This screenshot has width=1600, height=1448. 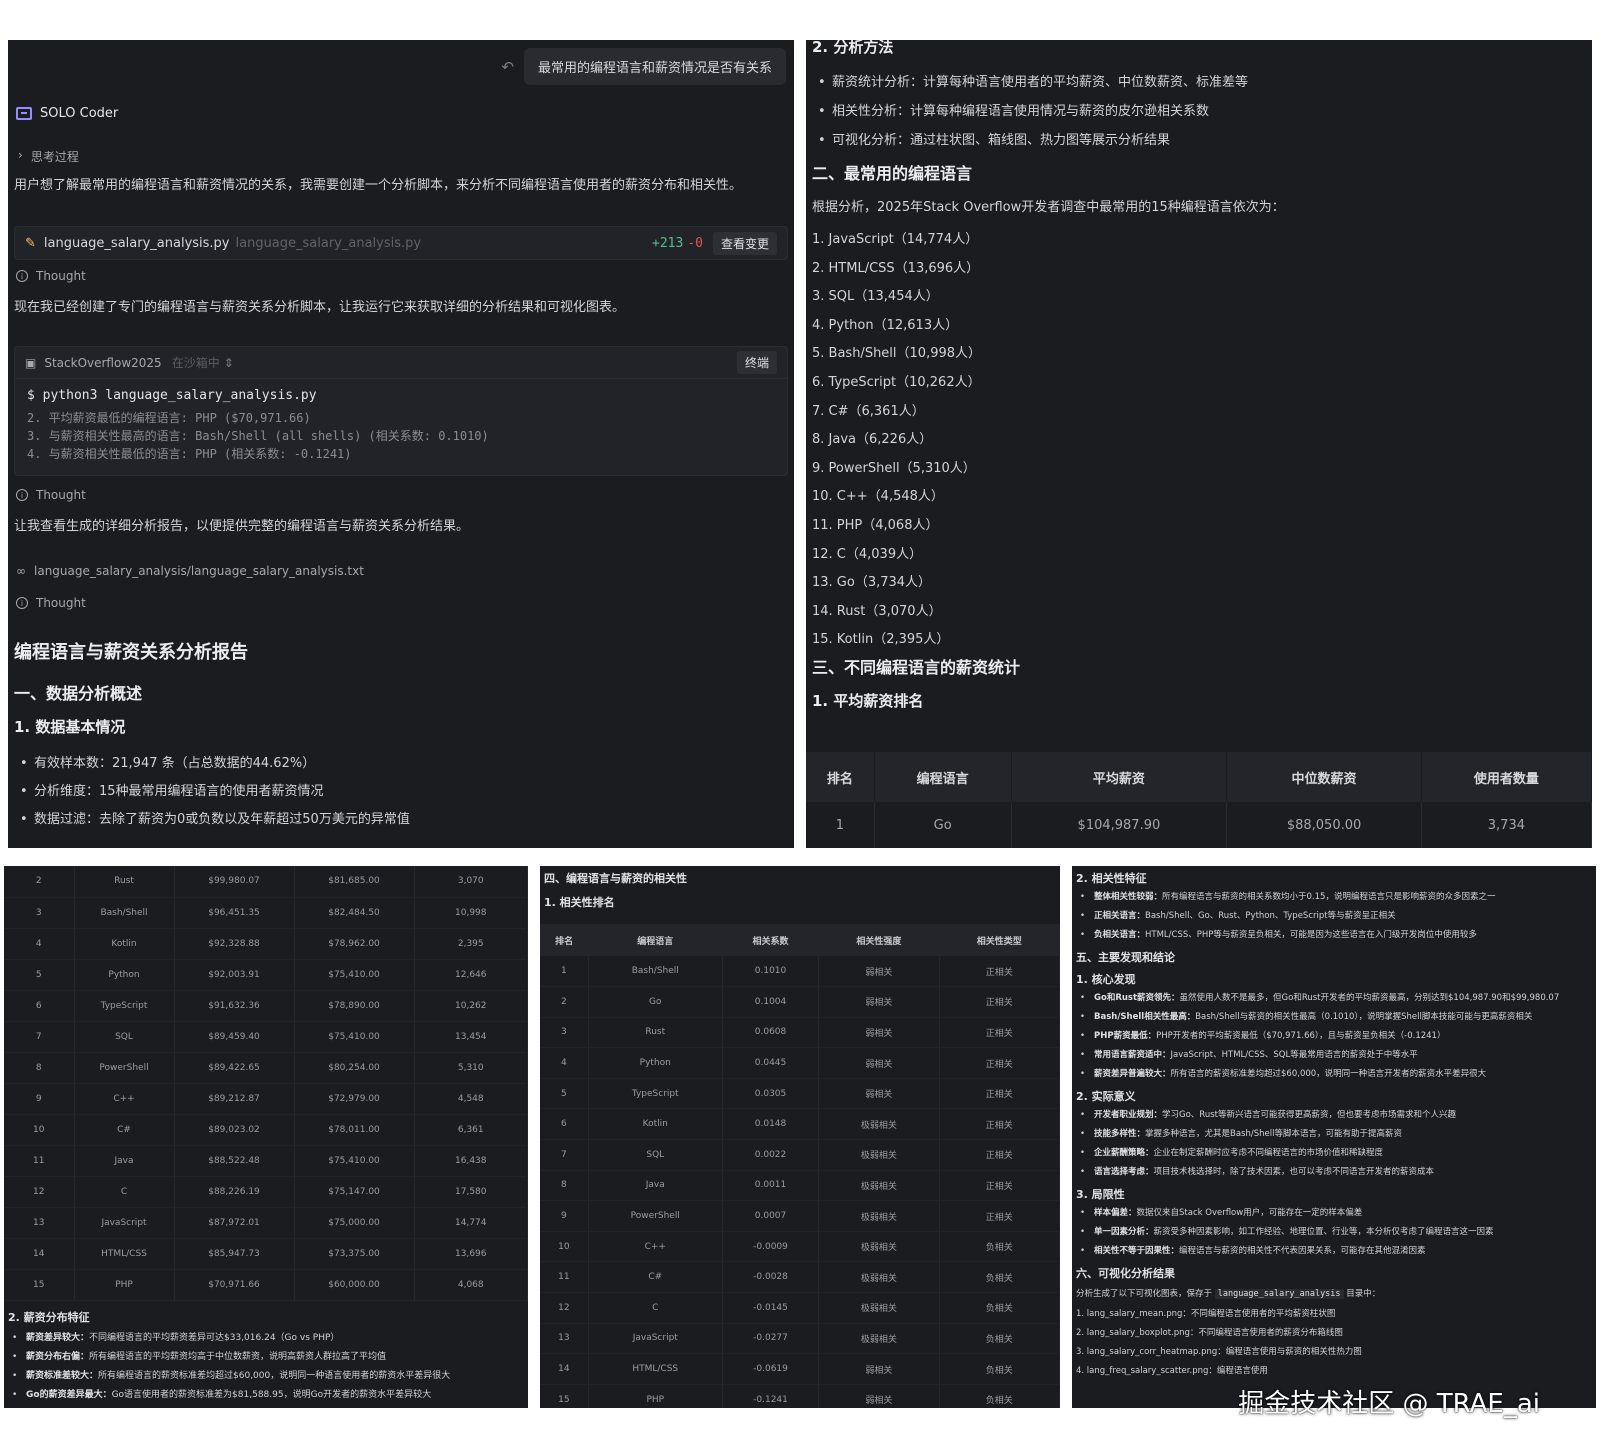 I want to click on list-item-label: 薪资标准差较大：, so click(x=62, y=1375).